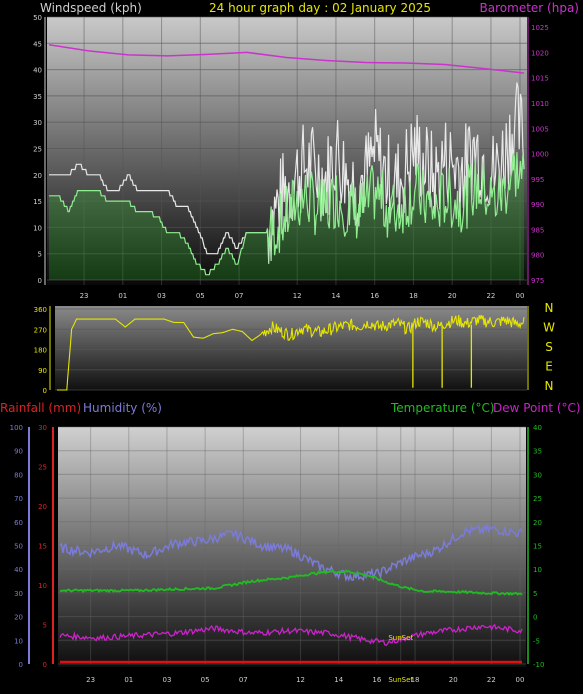  What do you see at coordinates (540, 53) in the screenshot?
I see `baro-y-tick: 1020` at bounding box center [540, 53].